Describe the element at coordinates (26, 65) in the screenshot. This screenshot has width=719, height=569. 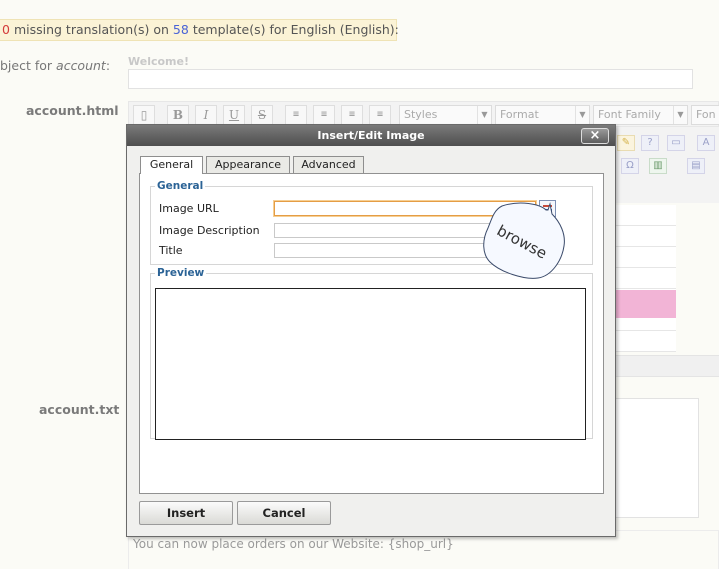
I see `subject-label-prefix: bject for` at that location.